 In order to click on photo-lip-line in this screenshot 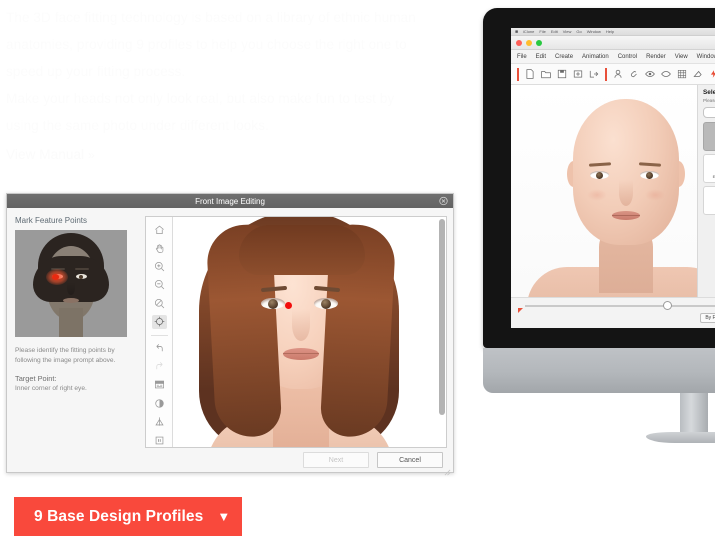, I will do `click(301, 353)`.